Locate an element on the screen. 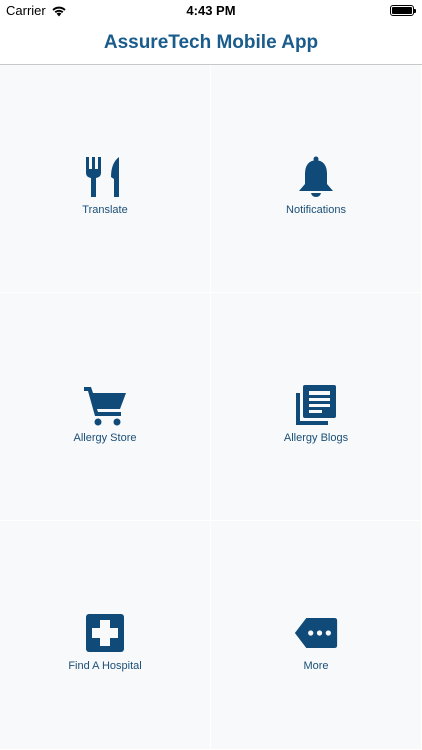  fork-knife-icon is located at coordinates (105, 177).